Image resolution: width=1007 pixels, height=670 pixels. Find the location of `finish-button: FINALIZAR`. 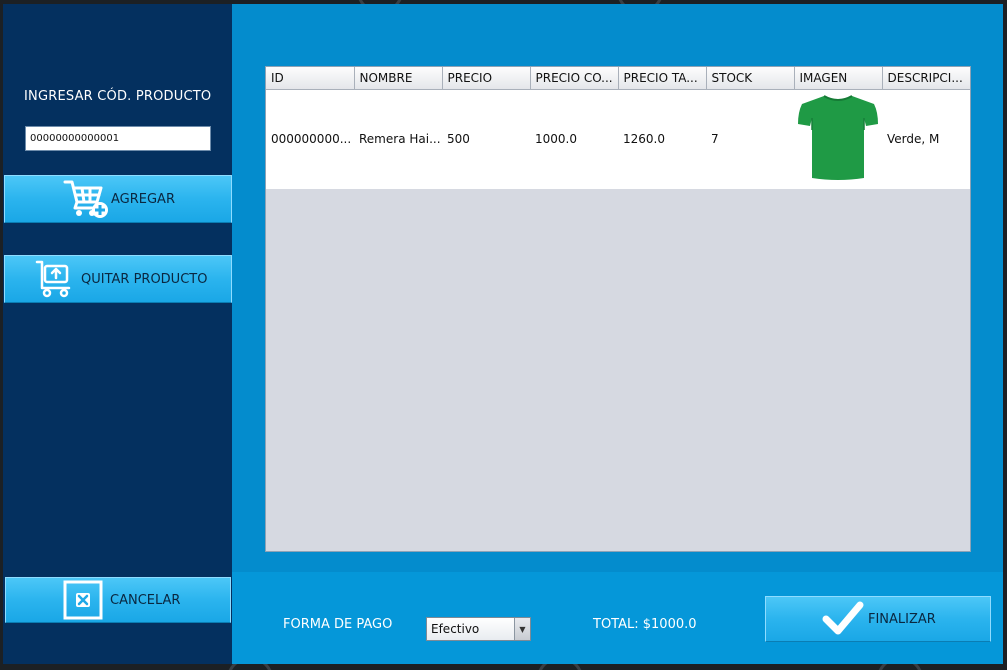

finish-button: FINALIZAR is located at coordinates (878, 619).